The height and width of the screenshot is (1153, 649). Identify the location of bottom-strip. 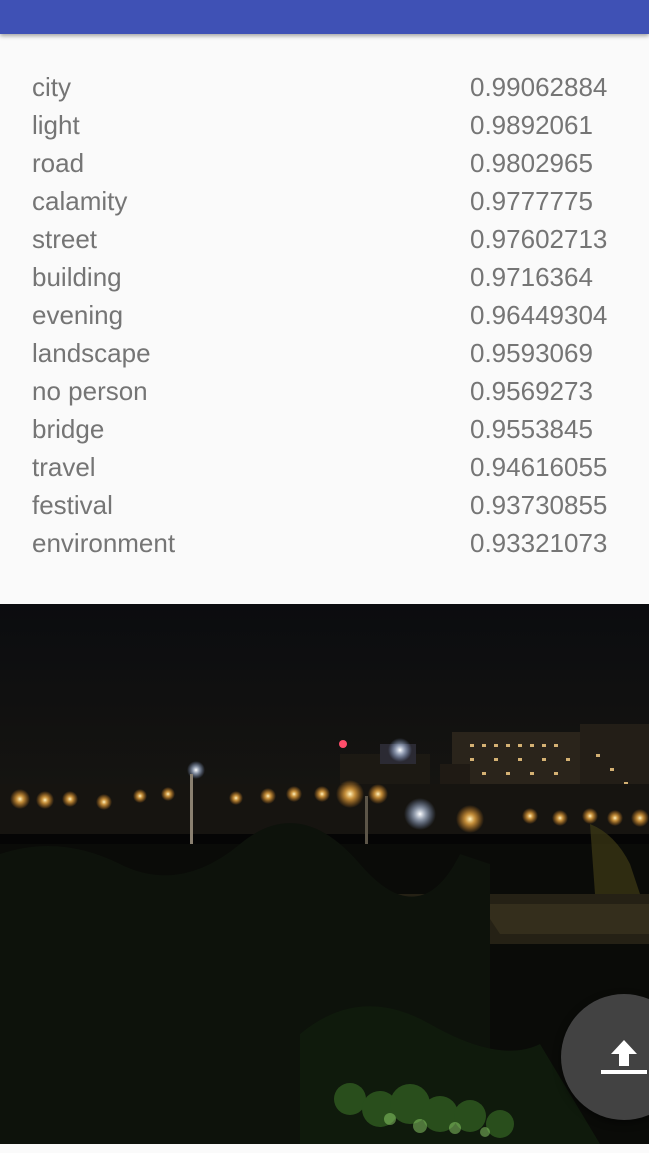
(324, 1148).